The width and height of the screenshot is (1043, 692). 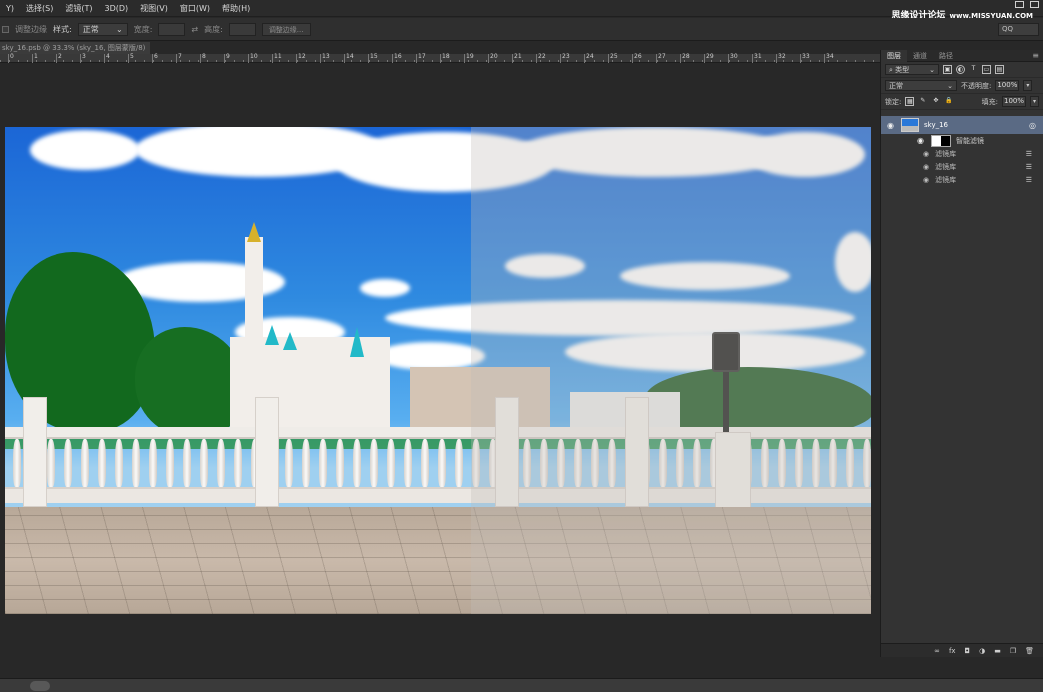 I want to click on refine-checkbox, so click(x=5, y=29).